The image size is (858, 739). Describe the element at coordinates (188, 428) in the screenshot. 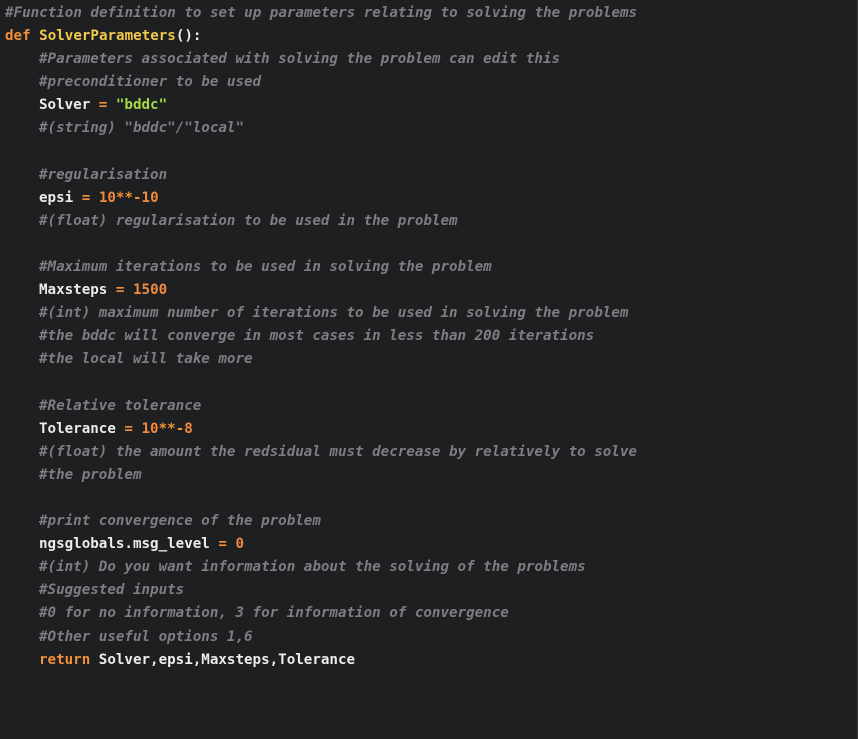

I see `number-literal: 8` at that location.